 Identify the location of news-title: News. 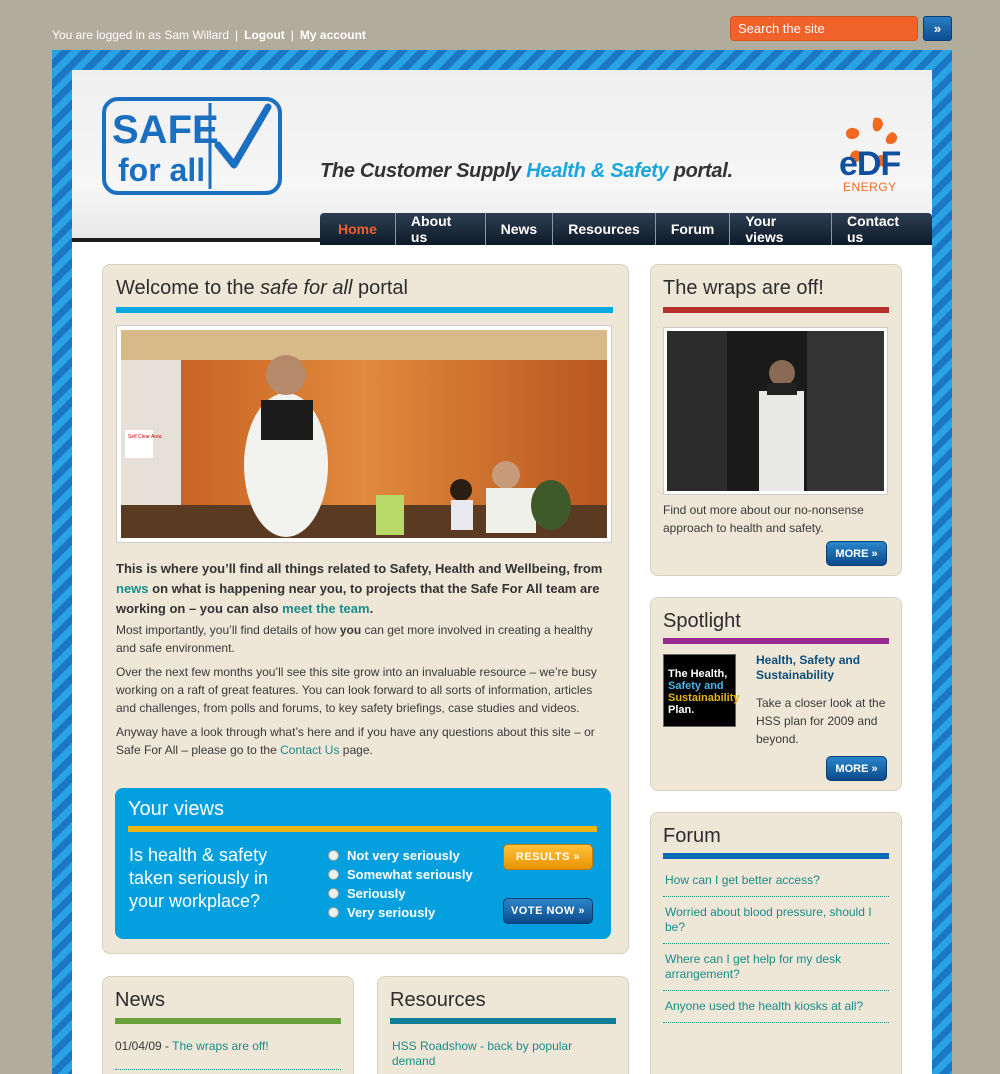
(140, 1000).